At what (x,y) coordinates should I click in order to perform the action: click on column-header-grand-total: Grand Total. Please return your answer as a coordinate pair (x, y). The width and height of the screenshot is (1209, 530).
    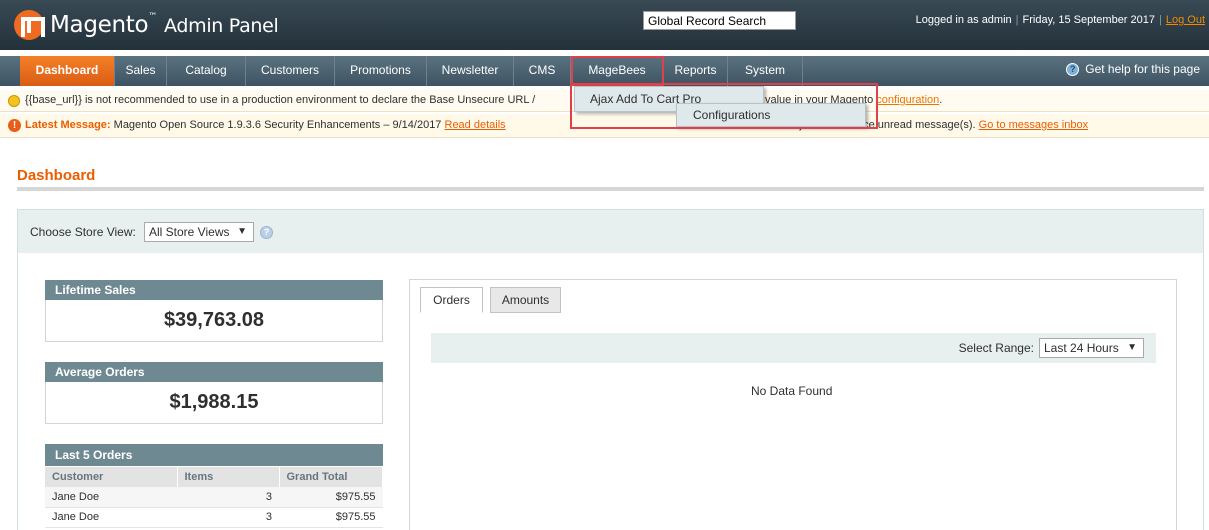
    Looking at the image, I should click on (331, 477).